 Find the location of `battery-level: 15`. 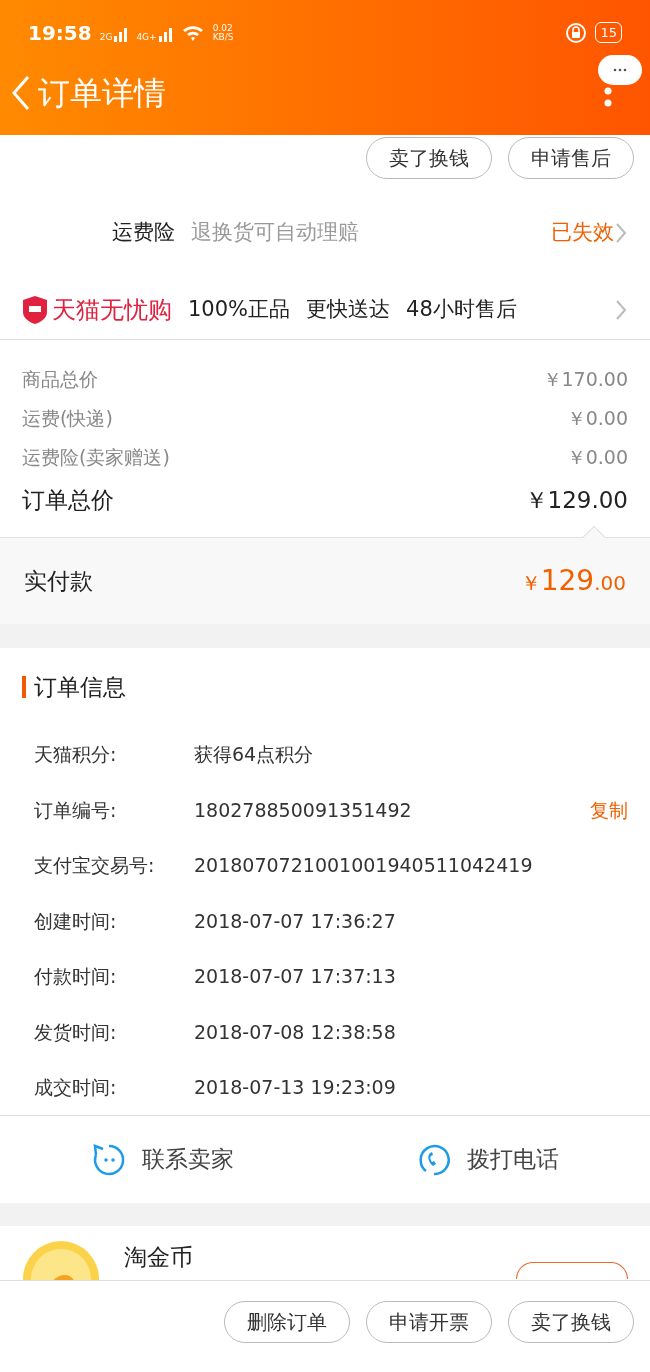

battery-level: 15 is located at coordinates (608, 32).